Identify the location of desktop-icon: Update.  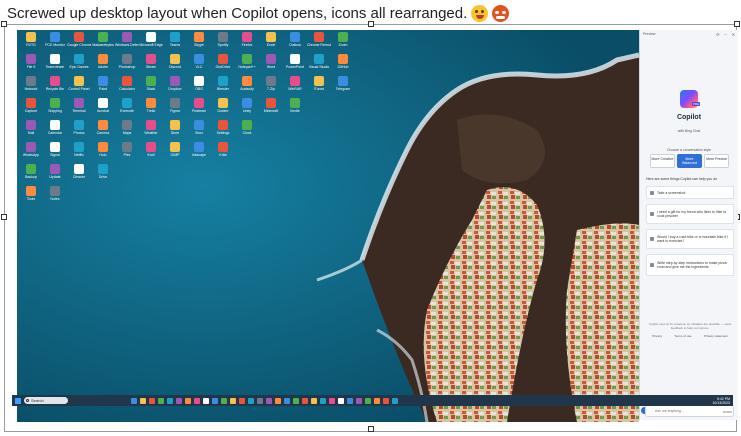
(55, 175).